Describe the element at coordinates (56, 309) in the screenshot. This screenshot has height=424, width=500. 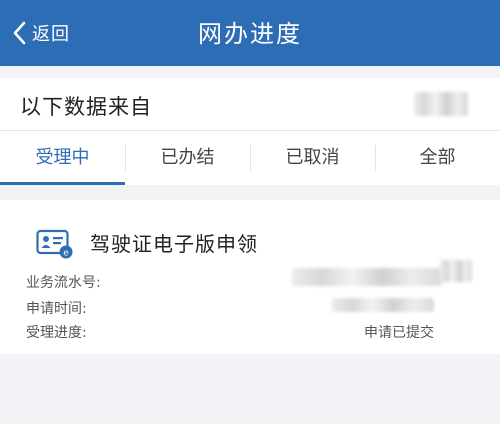
I see `apply-time-label: 申请时间:` at that location.